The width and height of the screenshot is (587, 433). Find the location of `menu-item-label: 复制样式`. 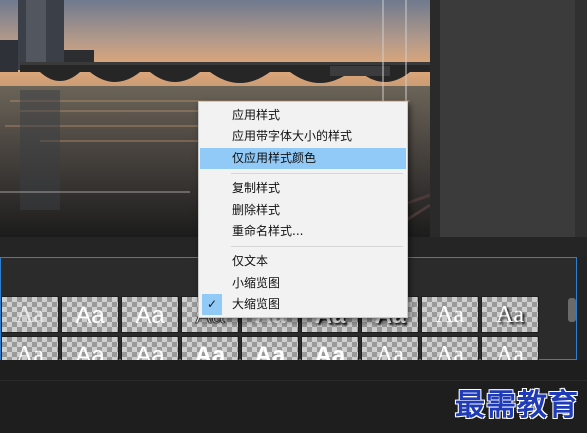

menu-item-label: 复制样式 is located at coordinates (256, 188).